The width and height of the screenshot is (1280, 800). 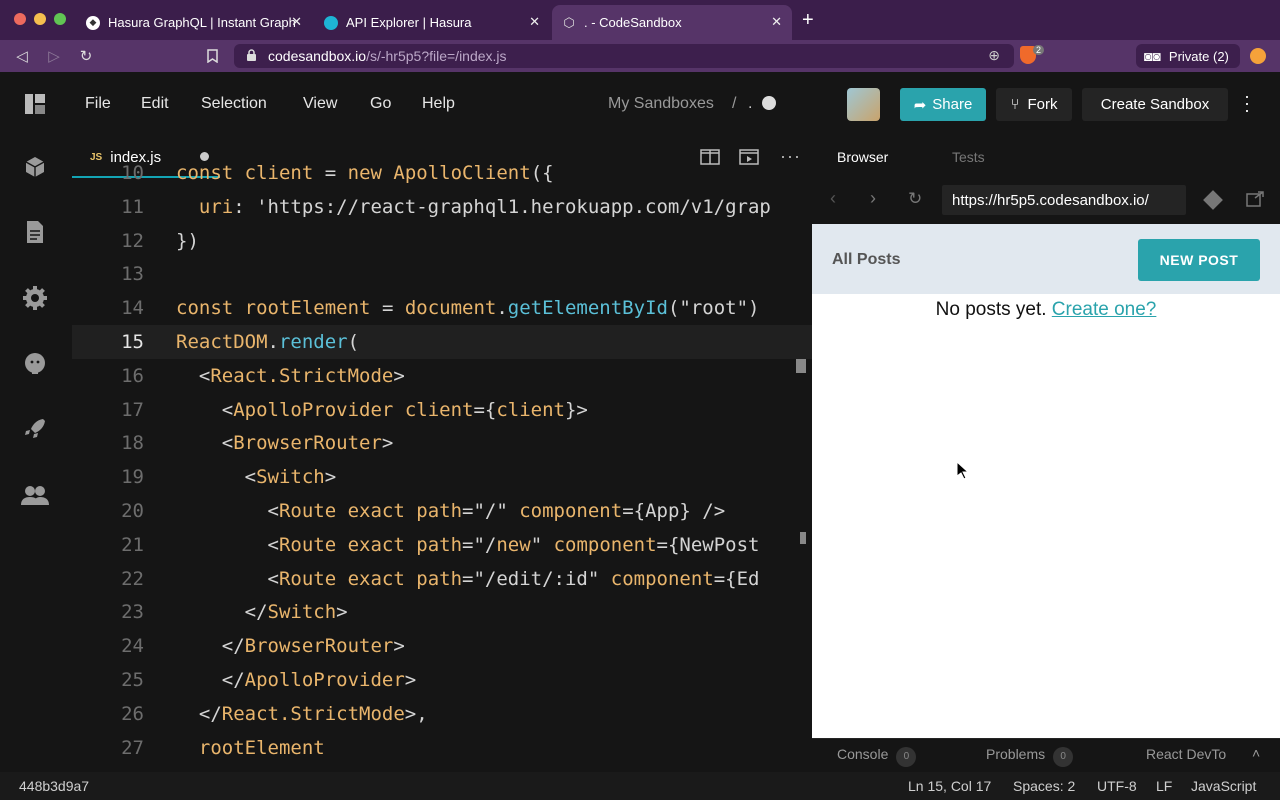 I want to click on browser-tab-codesandbox: ⬡ . - CodeSandbox ✕, so click(x=672, y=22).